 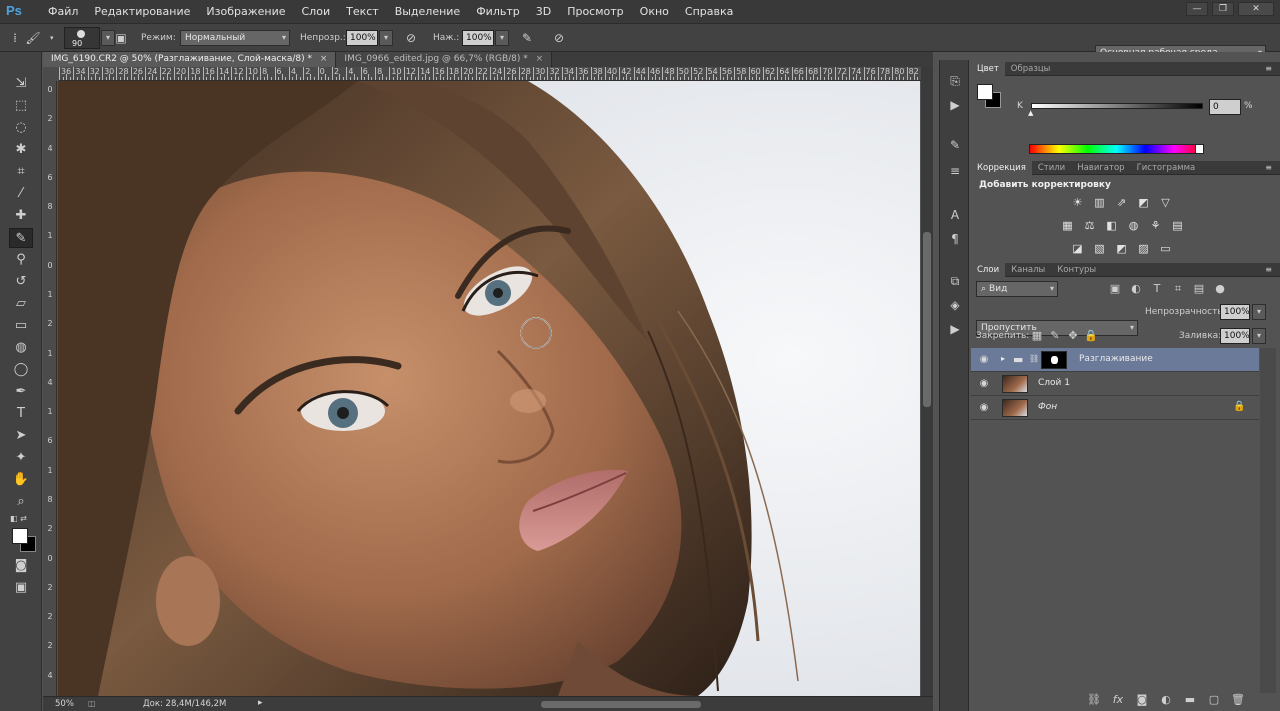 What do you see at coordinates (527, 38) in the screenshot?
I see `airbrush-icon: ✎` at bounding box center [527, 38].